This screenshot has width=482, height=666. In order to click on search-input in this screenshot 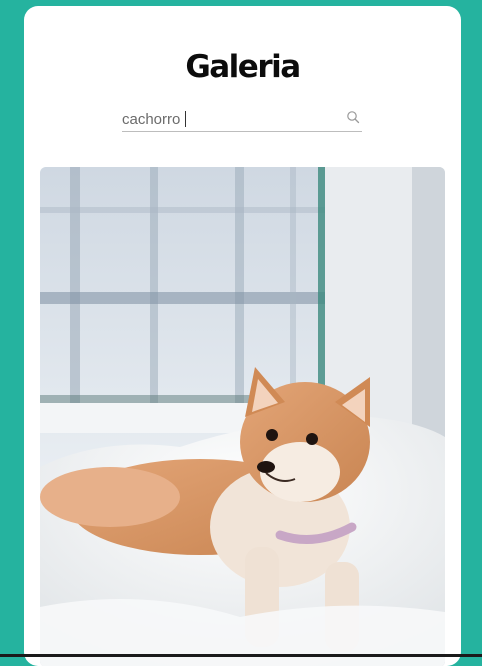, I will do `click(227, 119)`.